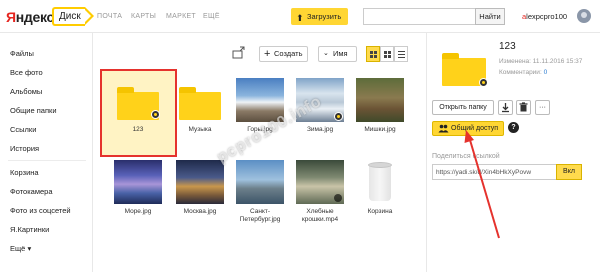  What do you see at coordinates (73, 16) in the screenshot?
I see `disk-service-tag: Диск` at bounding box center [73, 16].